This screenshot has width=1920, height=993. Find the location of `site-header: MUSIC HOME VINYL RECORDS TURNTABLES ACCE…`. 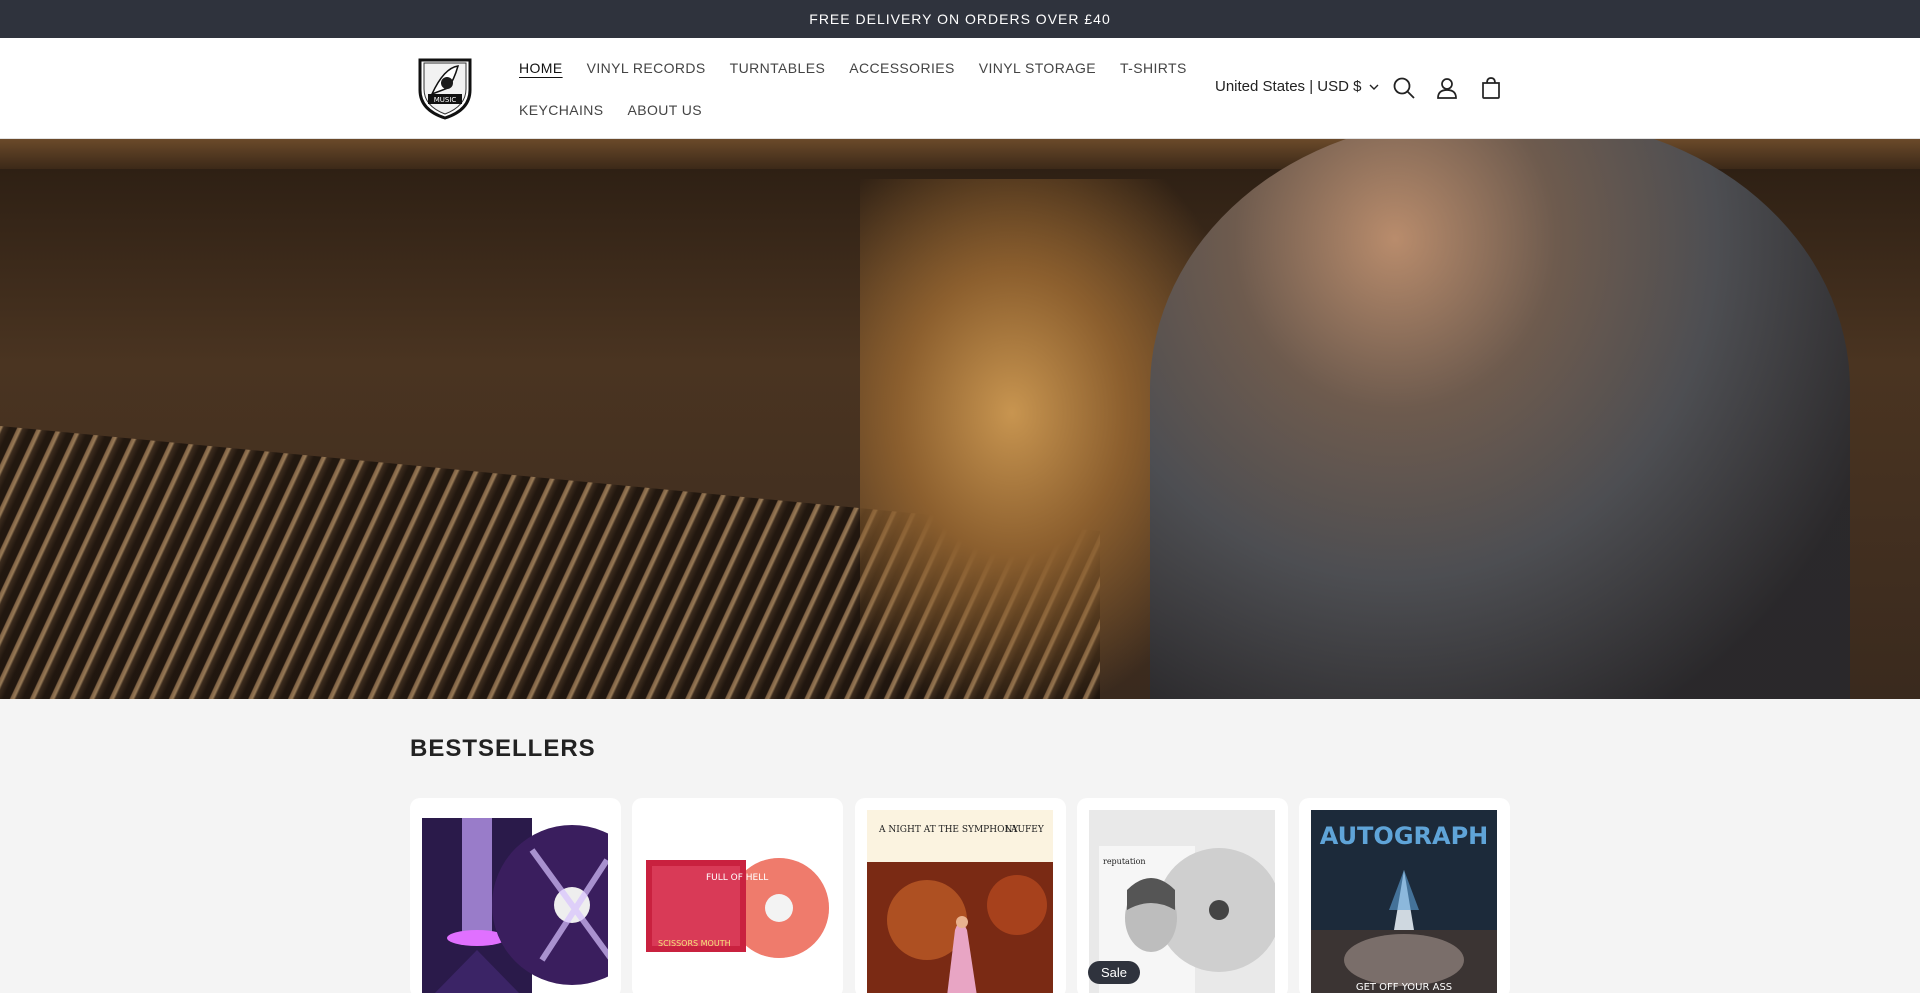

site-header: MUSIC HOME VINYL RECORDS TURNTABLES ACCE… is located at coordinates (960, 88).